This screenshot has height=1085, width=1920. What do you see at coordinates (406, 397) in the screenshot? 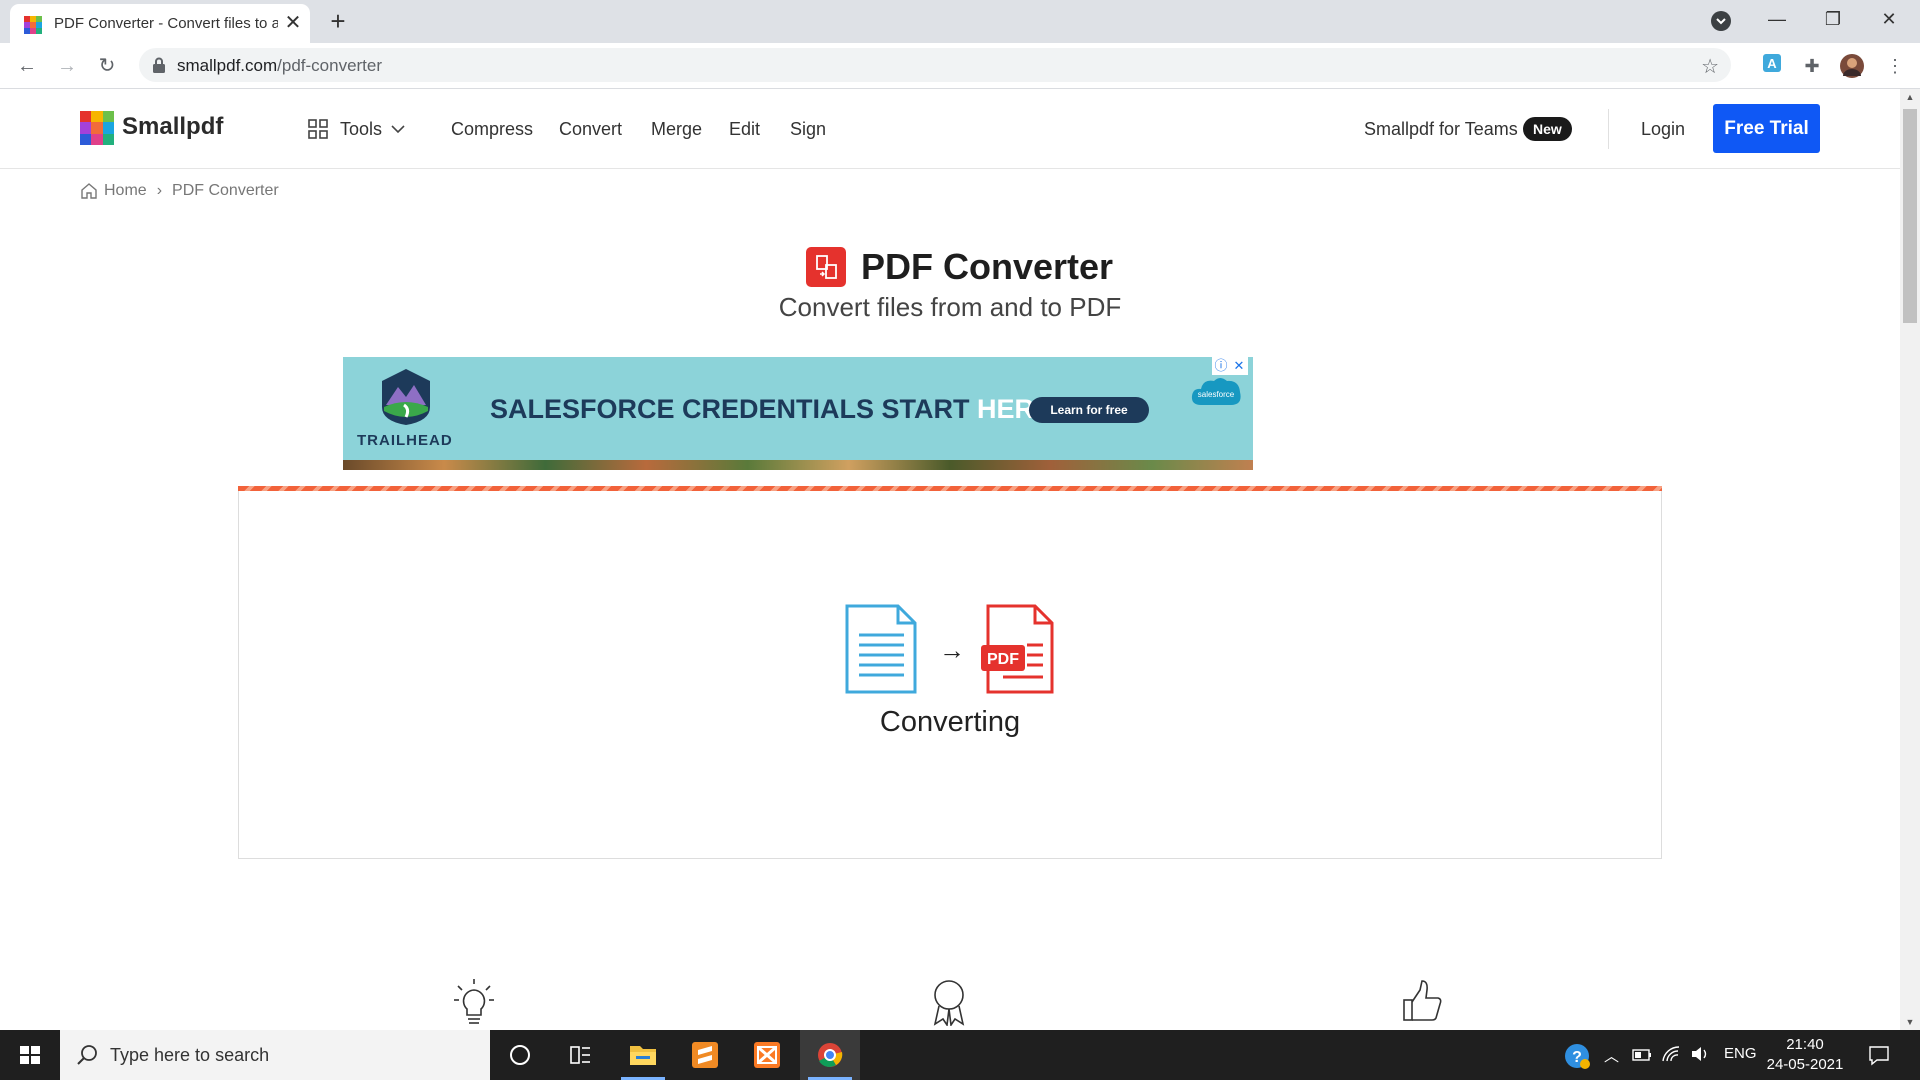
I see `trailhead-logo-icon` at bounding box center [406, 397].